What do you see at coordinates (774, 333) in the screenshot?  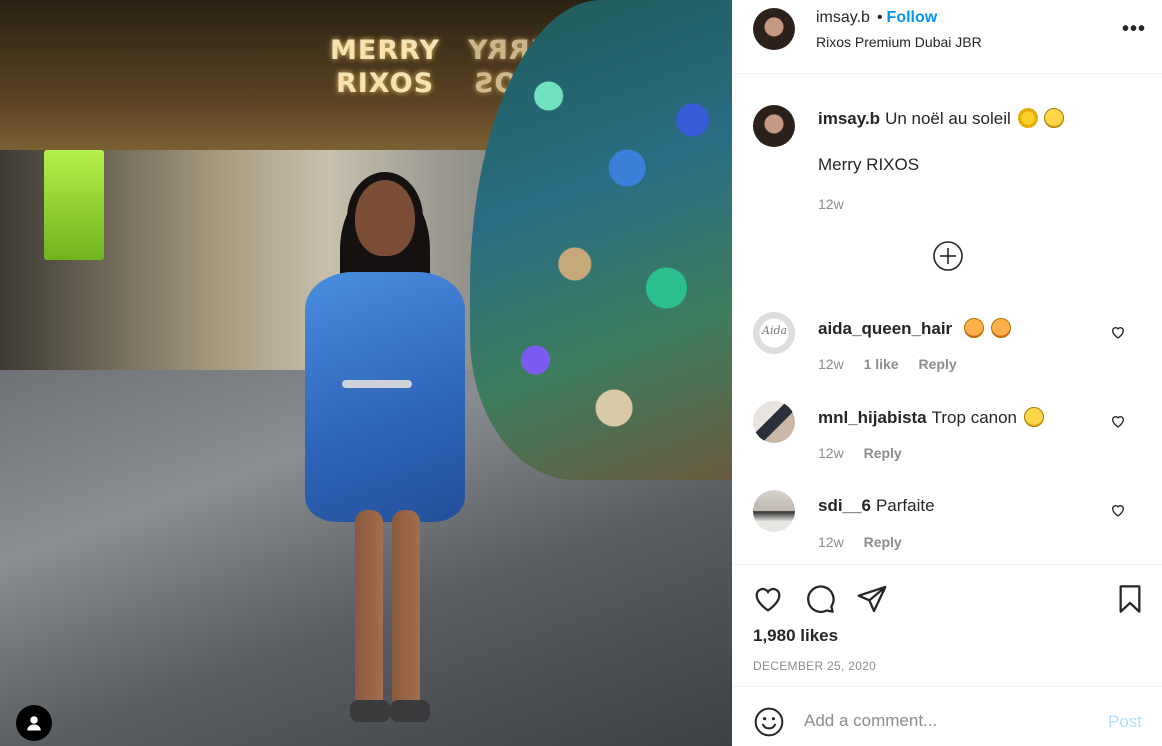 I see `avatar: Aida` at bounding box center [774, 333].